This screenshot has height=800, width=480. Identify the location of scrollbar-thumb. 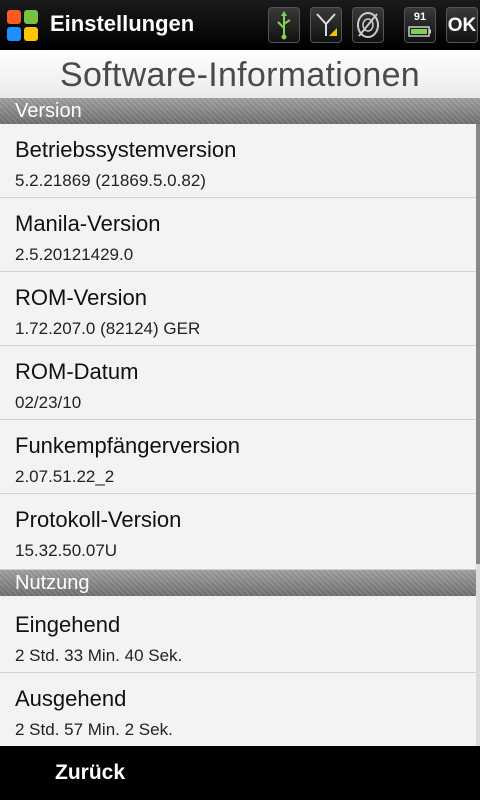
(478, 344).